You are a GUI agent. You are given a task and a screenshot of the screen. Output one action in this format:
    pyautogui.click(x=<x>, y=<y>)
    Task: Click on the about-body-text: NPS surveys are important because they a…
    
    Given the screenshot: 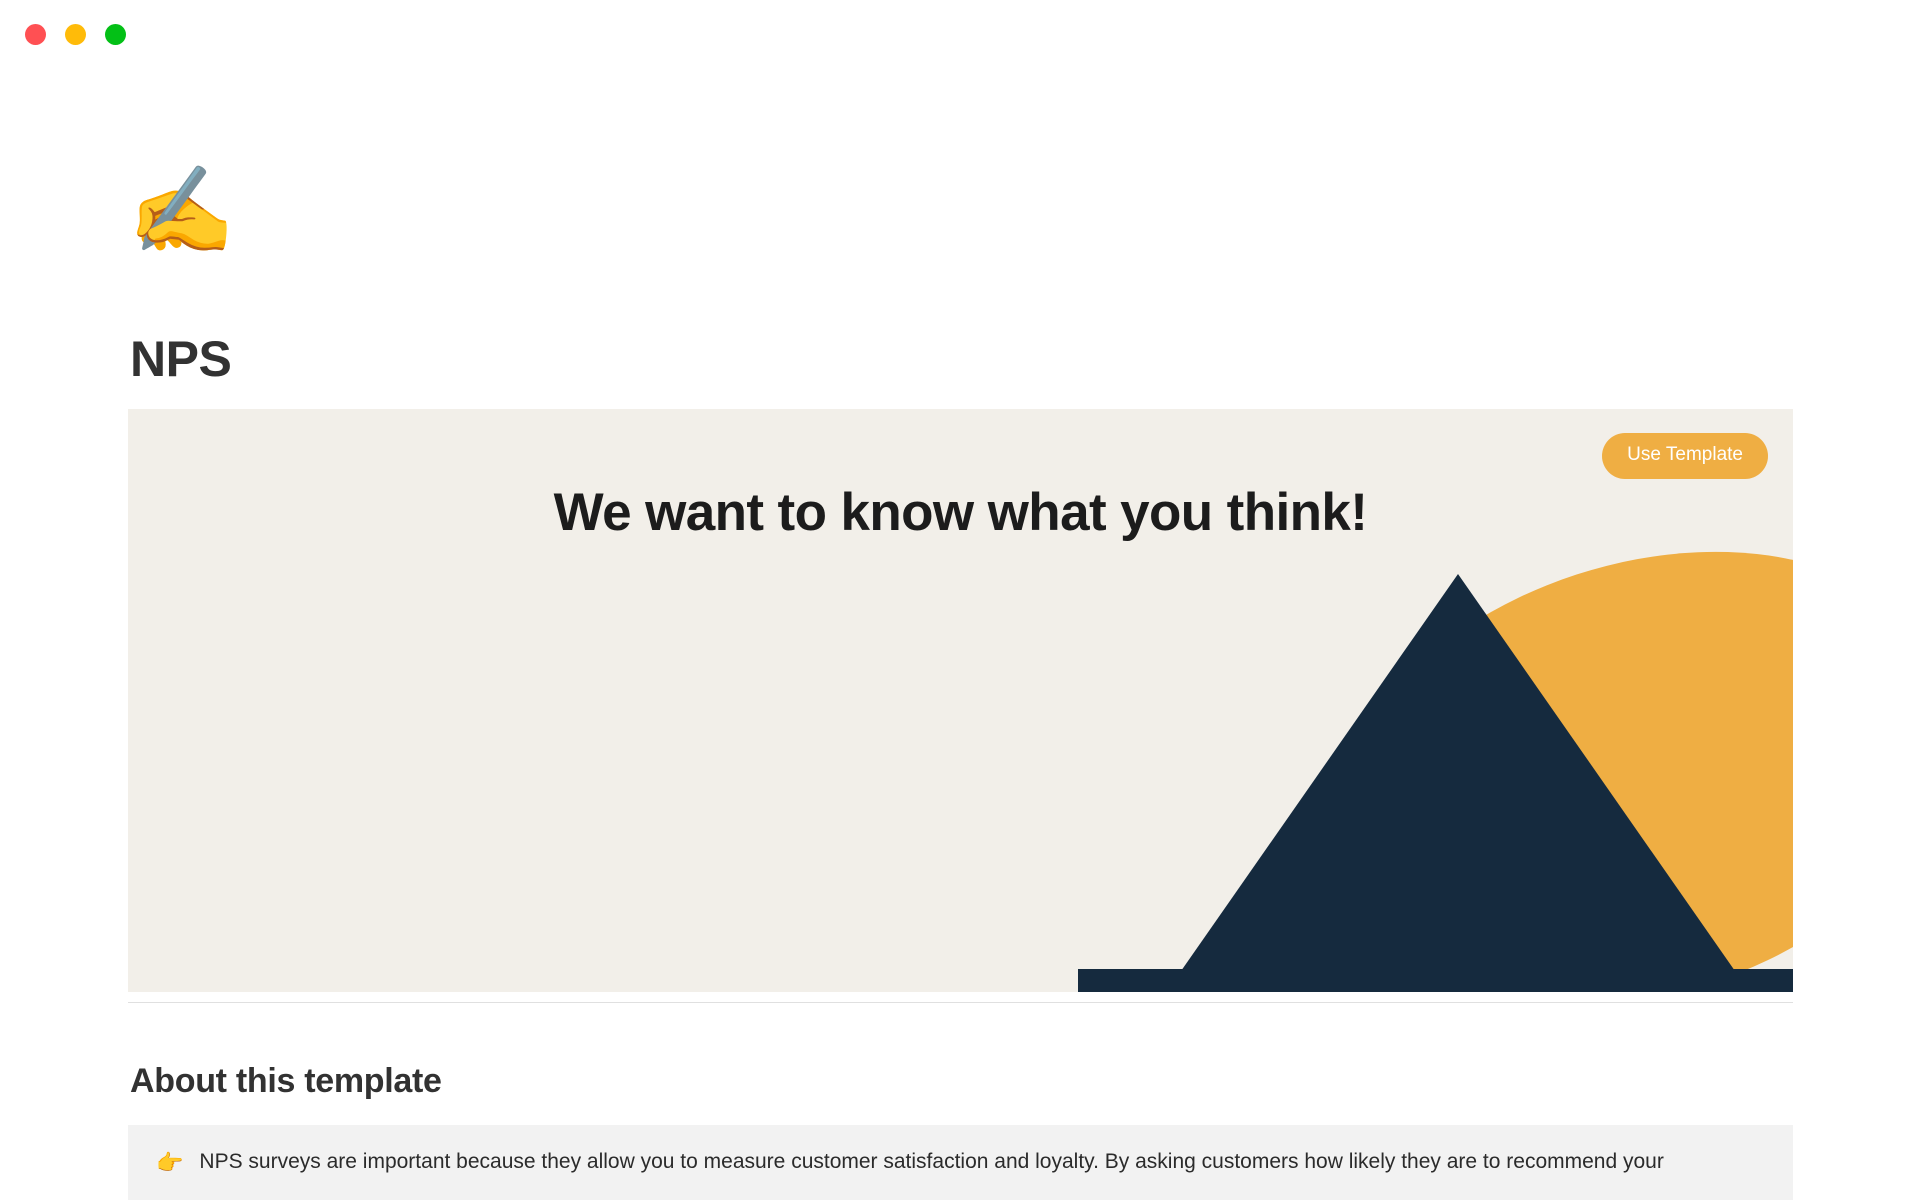 What is the action you would take?
    pyautogui.click(x=931, y=1161)
    